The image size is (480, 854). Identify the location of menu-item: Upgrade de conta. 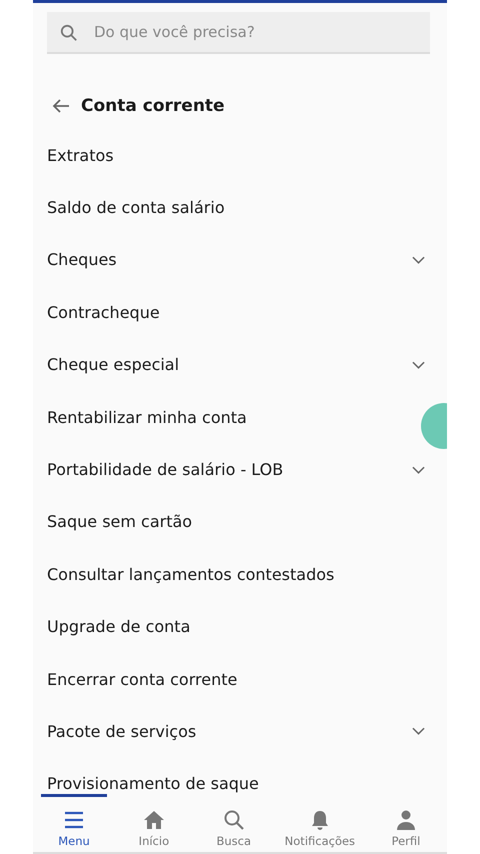
(118, 626).